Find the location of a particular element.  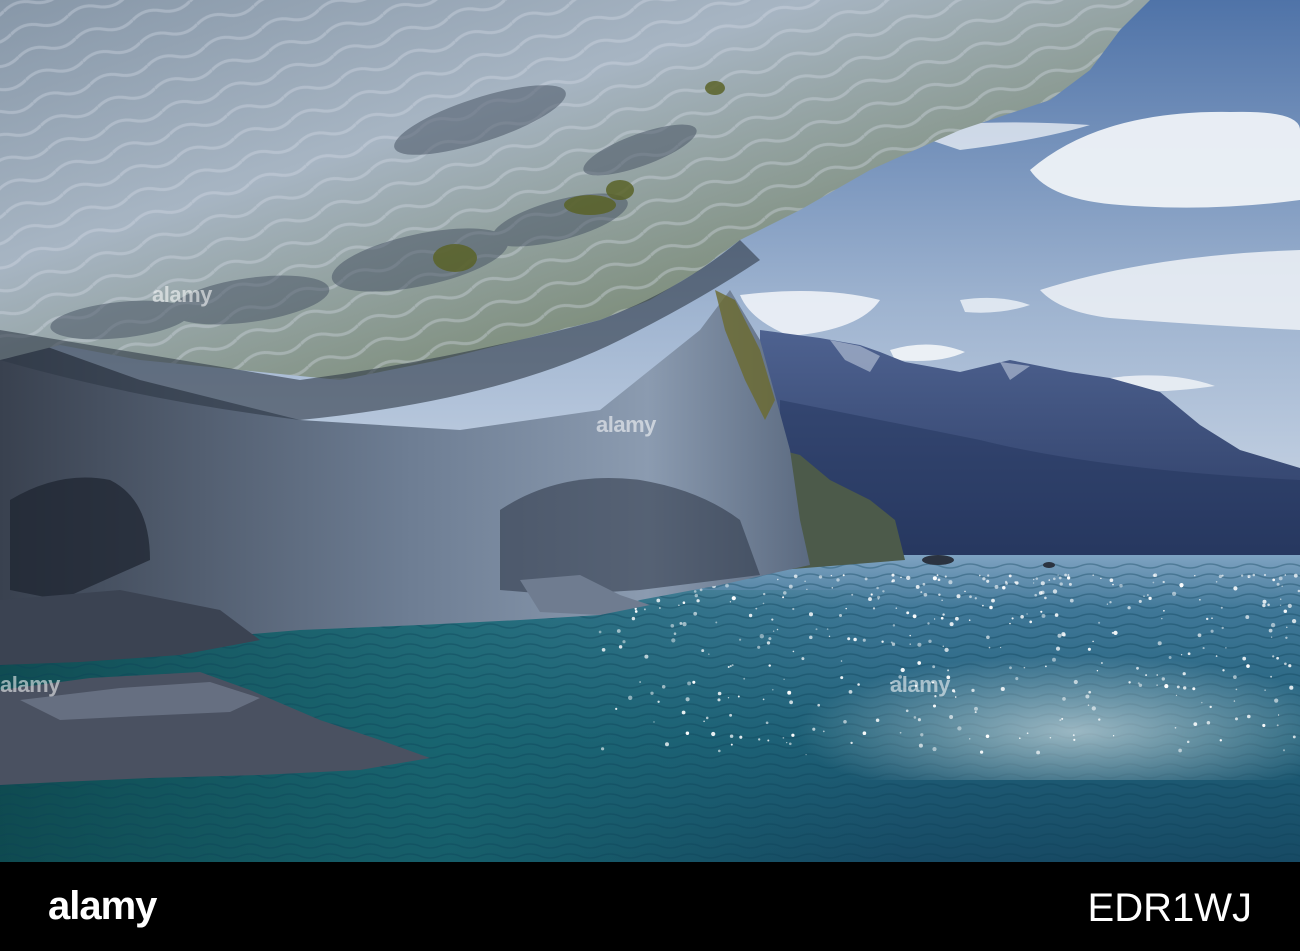

alamy-logo: alamy is located at coordinates (102, 906).